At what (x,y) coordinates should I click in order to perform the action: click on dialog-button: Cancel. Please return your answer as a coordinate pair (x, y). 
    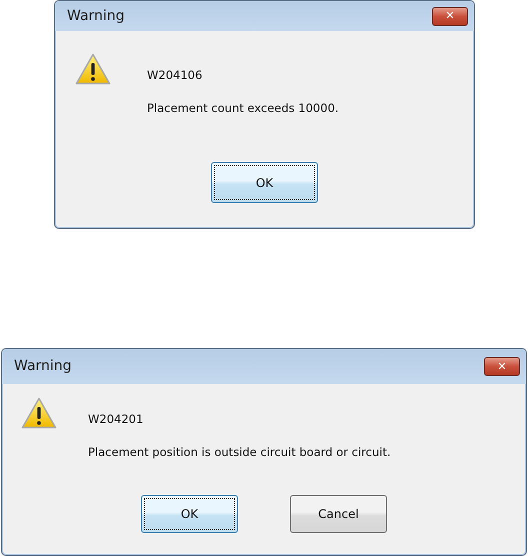
    Looking at the image, I should click on (338, 514).